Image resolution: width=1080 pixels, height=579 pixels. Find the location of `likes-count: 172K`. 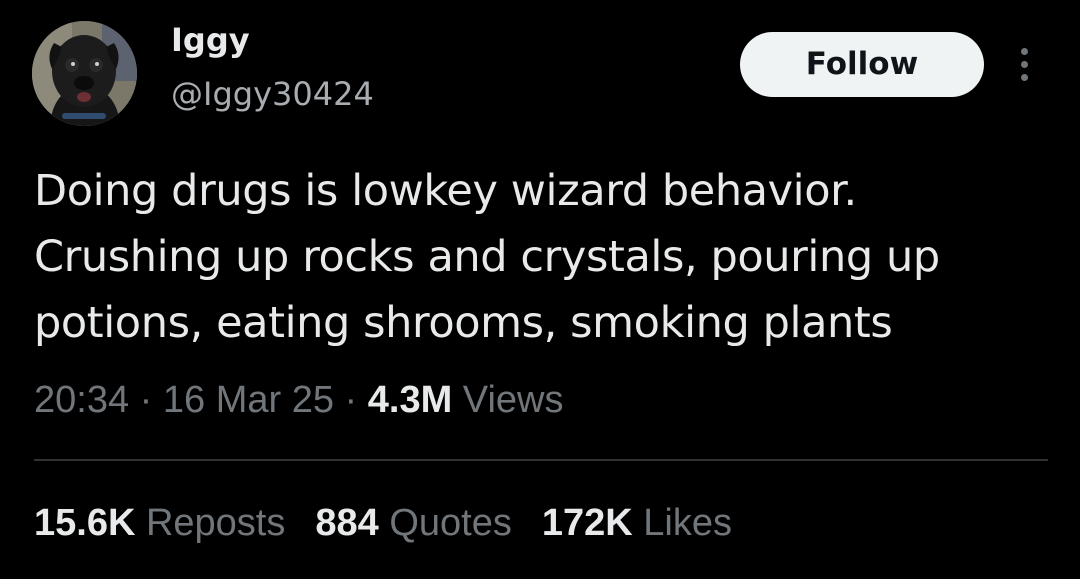

likes-count: 172K is located at coordinates (587, 523).